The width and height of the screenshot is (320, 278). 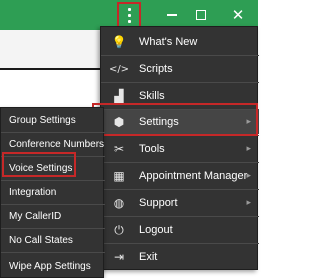 I want to click on tools-icon: ✂, so click(x=119, y=149).